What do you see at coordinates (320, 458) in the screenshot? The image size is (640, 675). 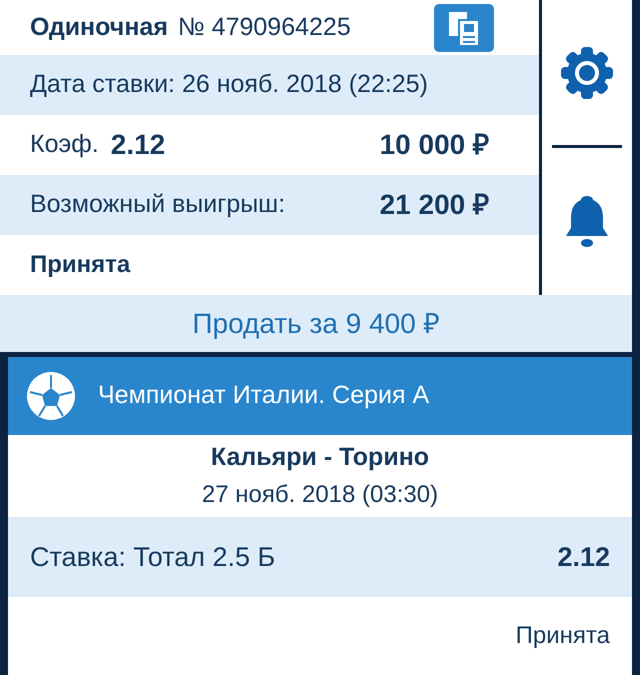 I see `match-title: Кальяри - Торино` at bounding box center [320, 458].